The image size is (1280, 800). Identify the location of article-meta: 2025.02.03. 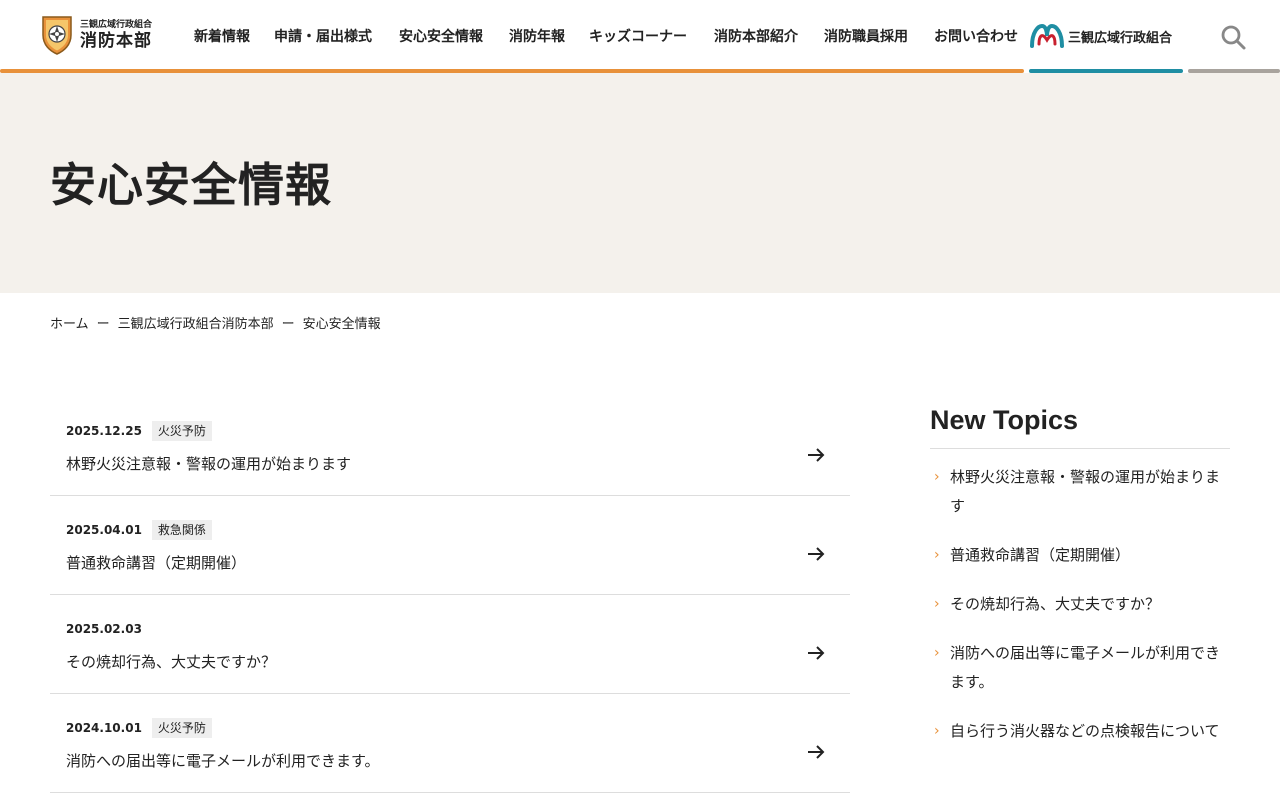
(104, 629).